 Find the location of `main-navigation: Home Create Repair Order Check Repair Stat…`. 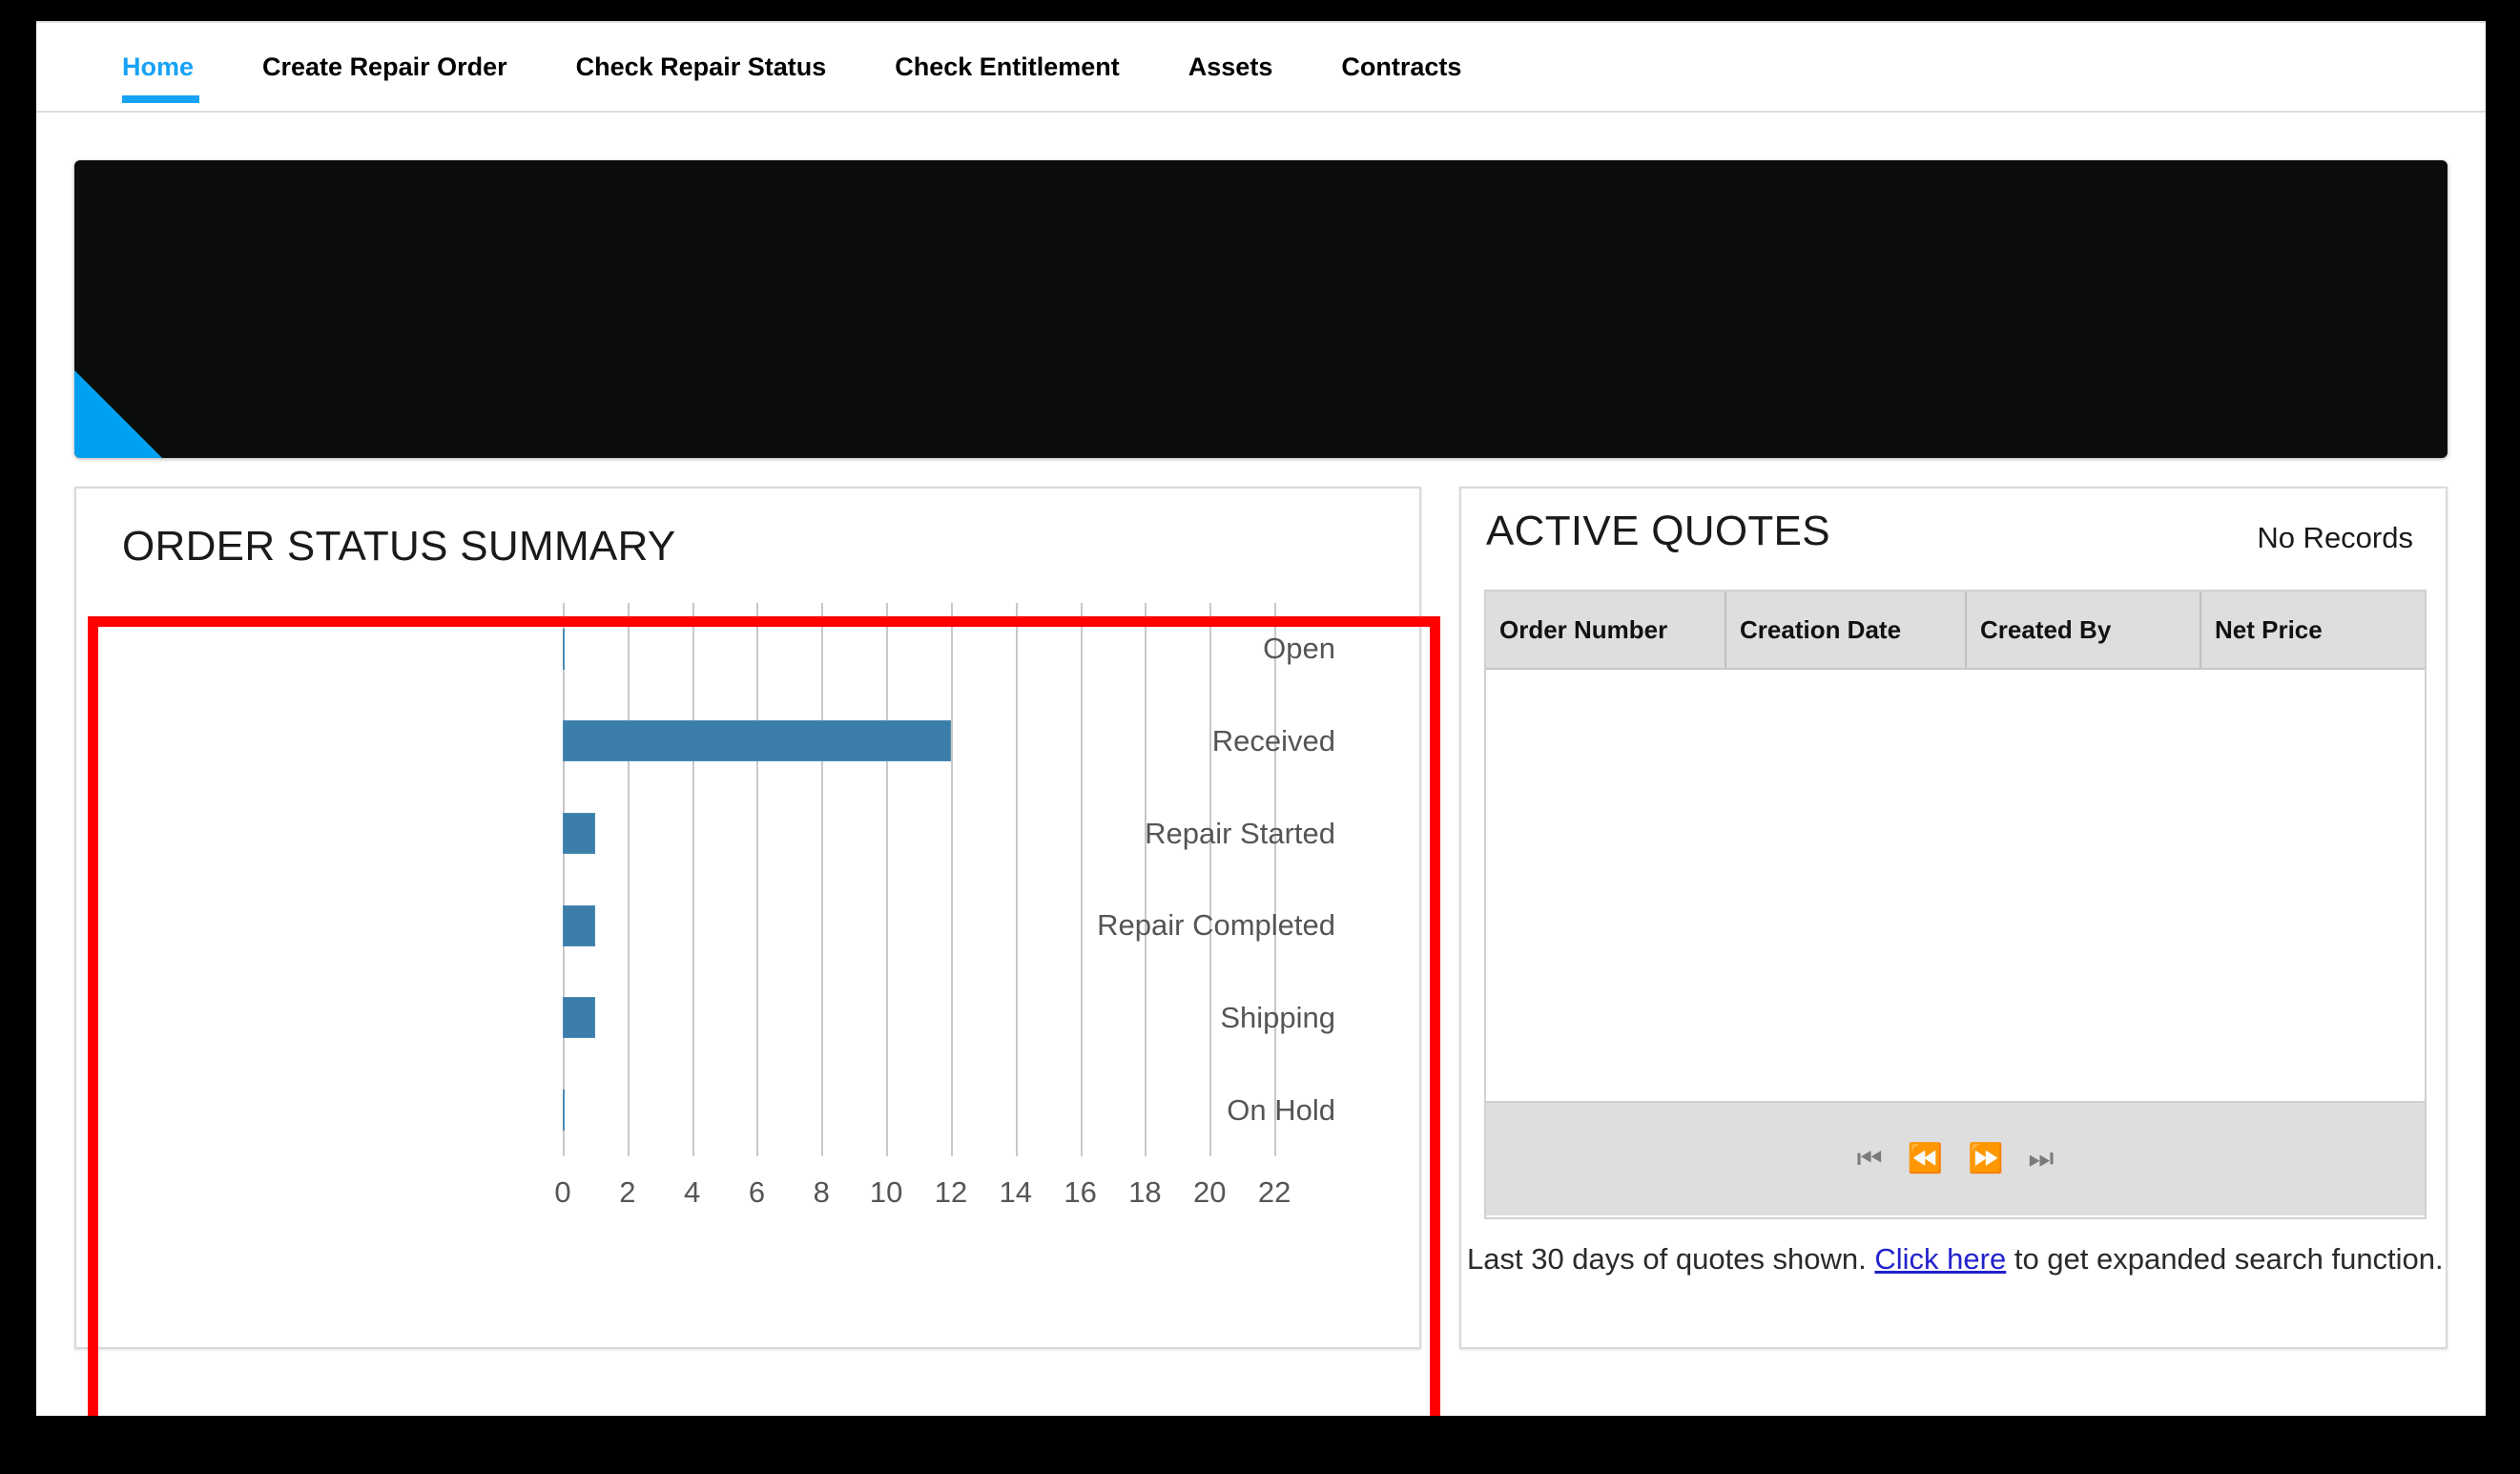

main-navigation: Home Create Repair Order Check Repair Stat… is located at coordinates (1261, 67).